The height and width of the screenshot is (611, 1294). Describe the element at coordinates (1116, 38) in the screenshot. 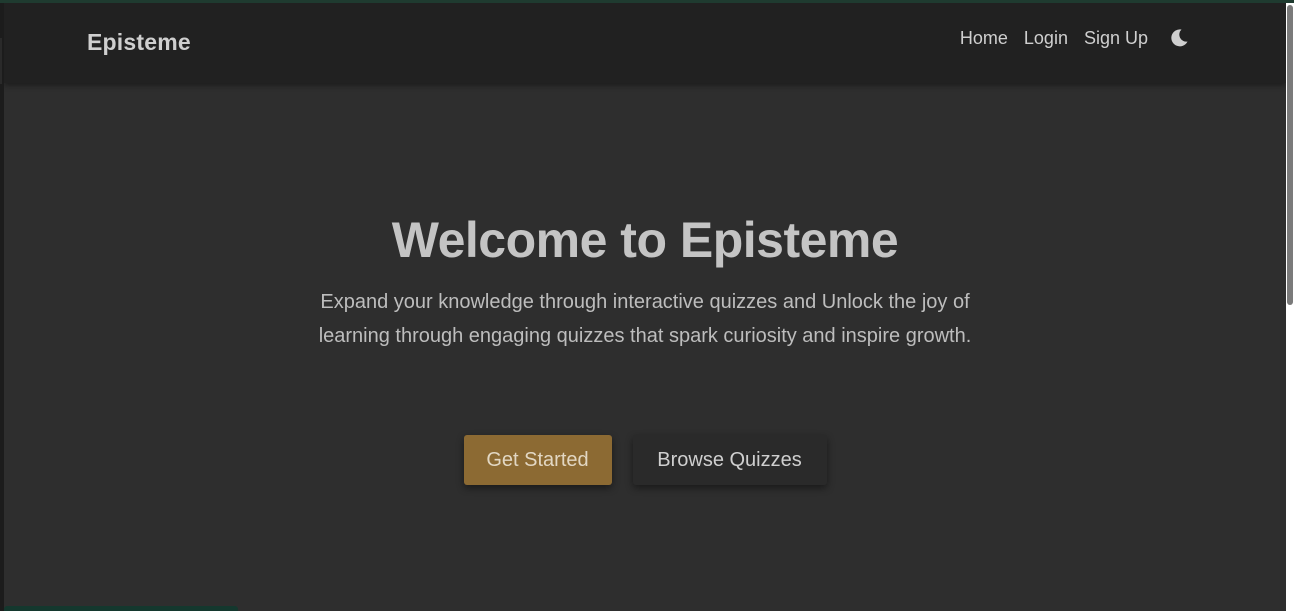

I see `nav-link-sign-up: Sign Up` at that location.